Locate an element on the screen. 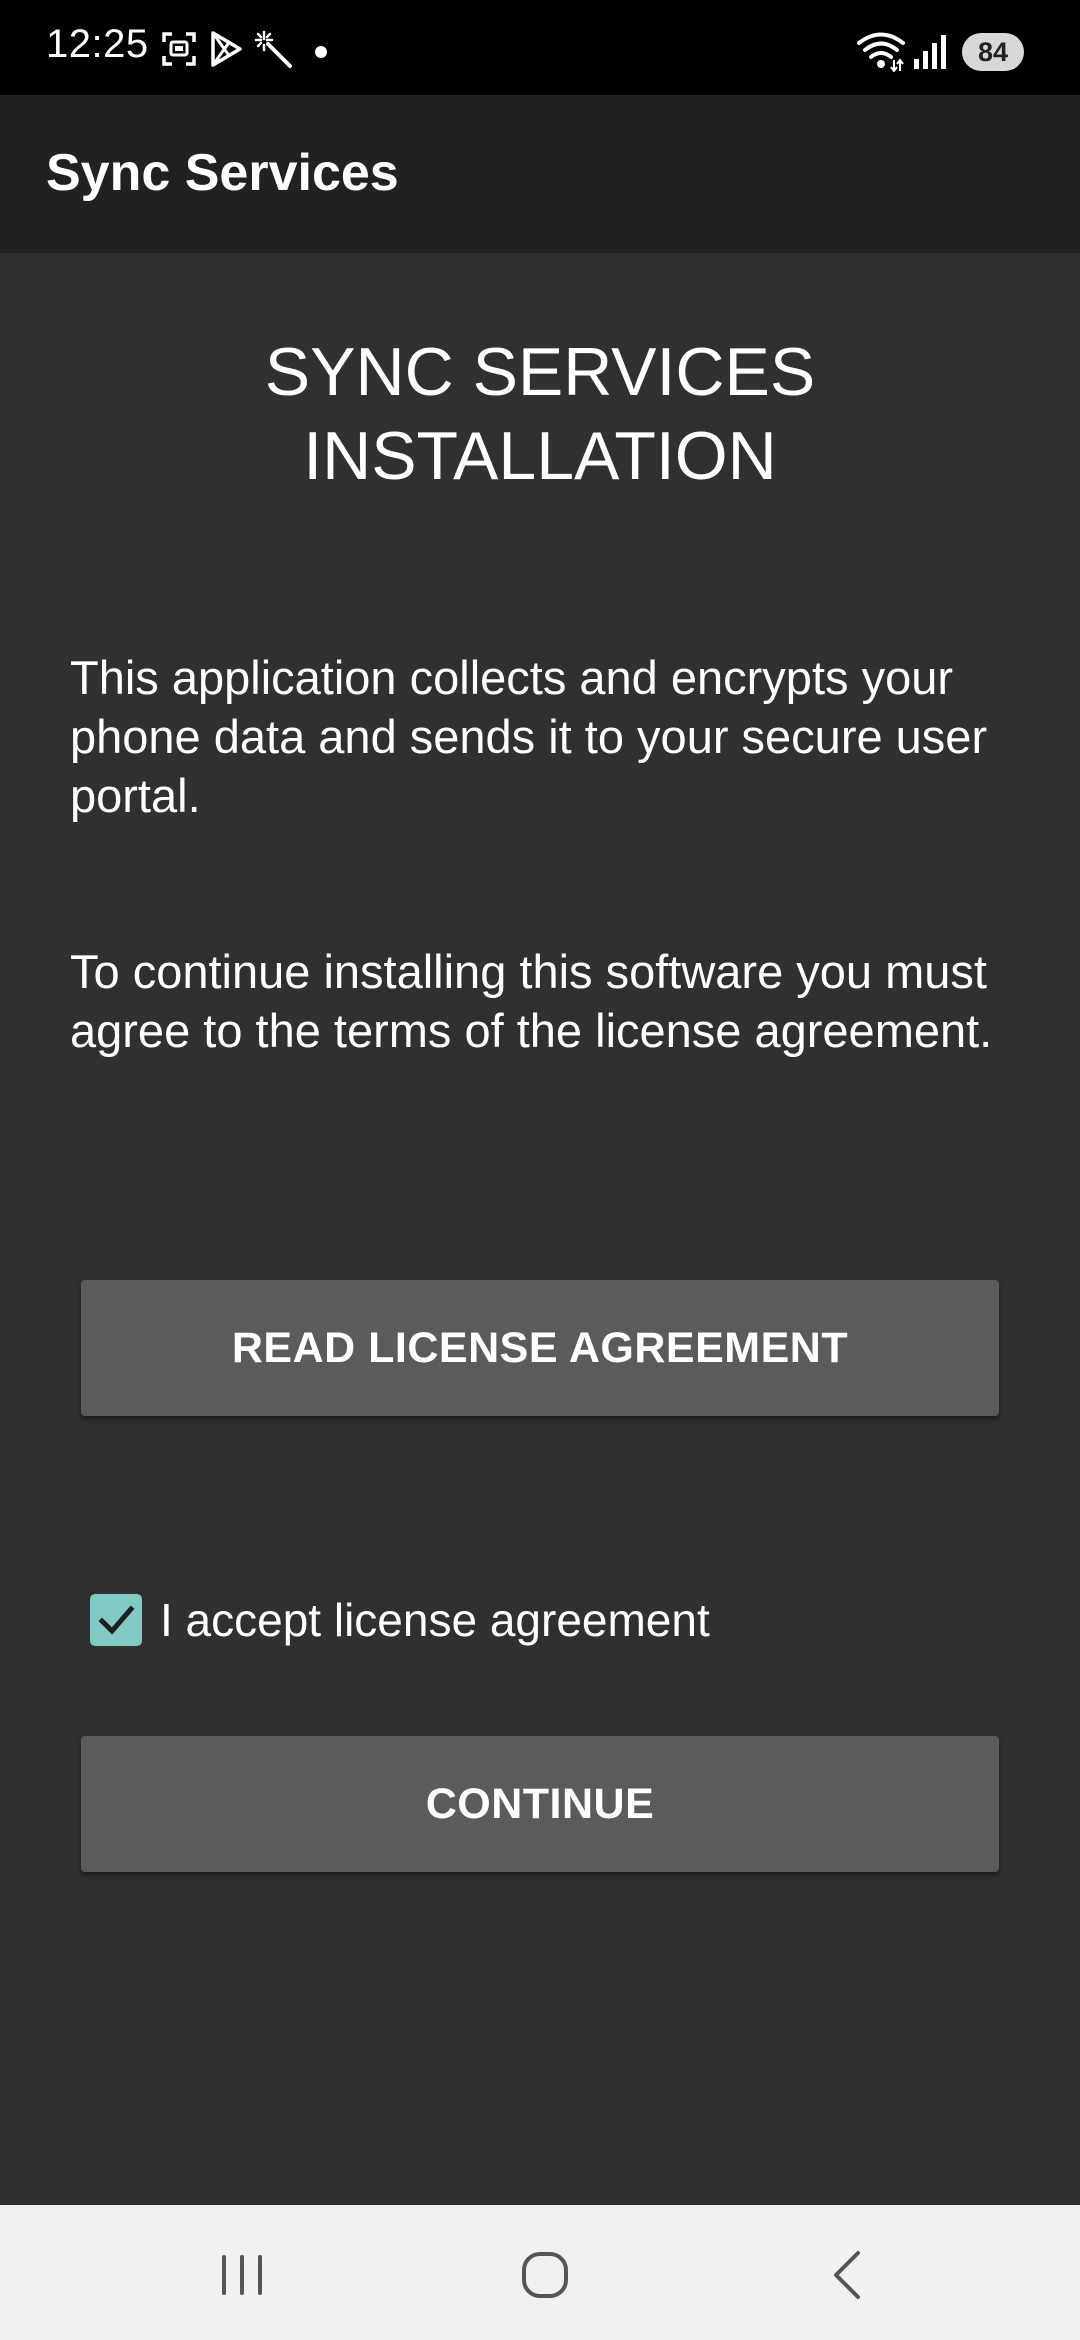  app-bar: Sync Services is located at coordinates (540, 174).